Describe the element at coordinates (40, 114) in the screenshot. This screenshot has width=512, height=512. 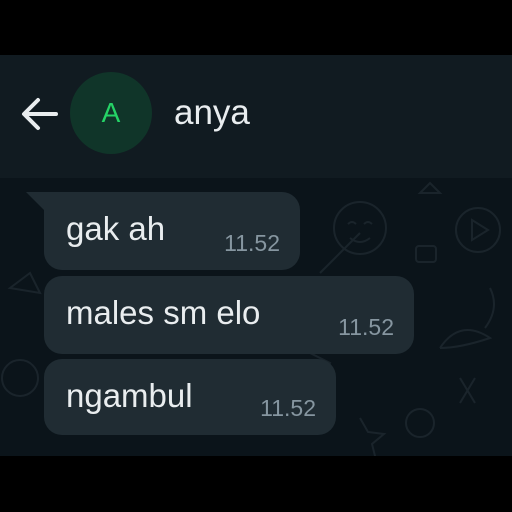
I see `back-arrow-icon` at that location.